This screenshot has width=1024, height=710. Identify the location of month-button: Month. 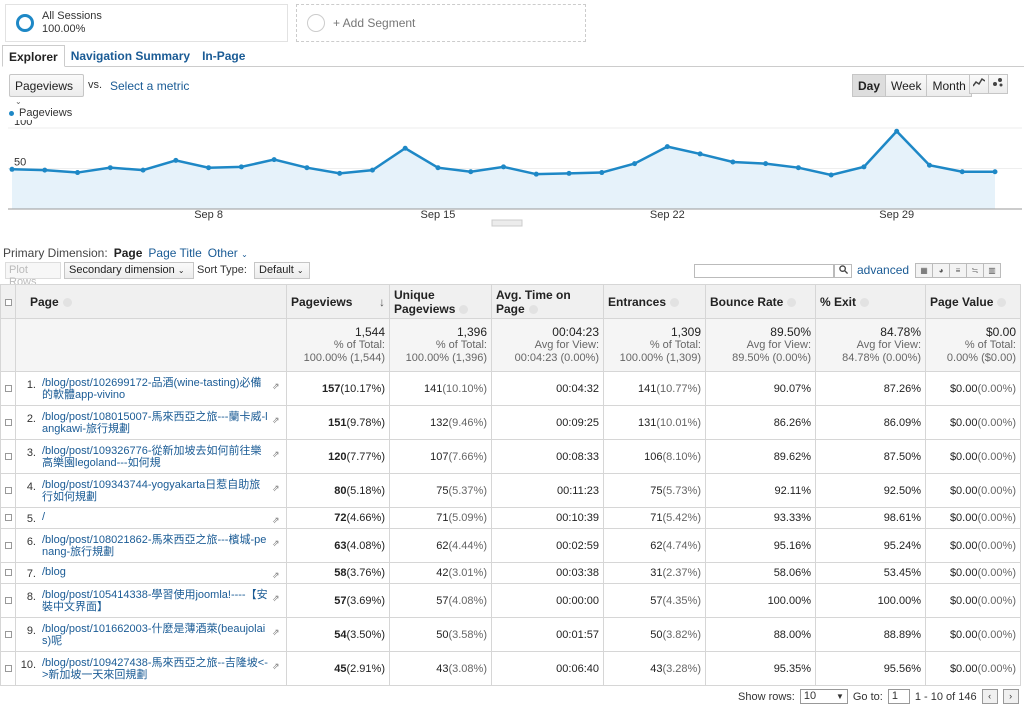
(949, 85).